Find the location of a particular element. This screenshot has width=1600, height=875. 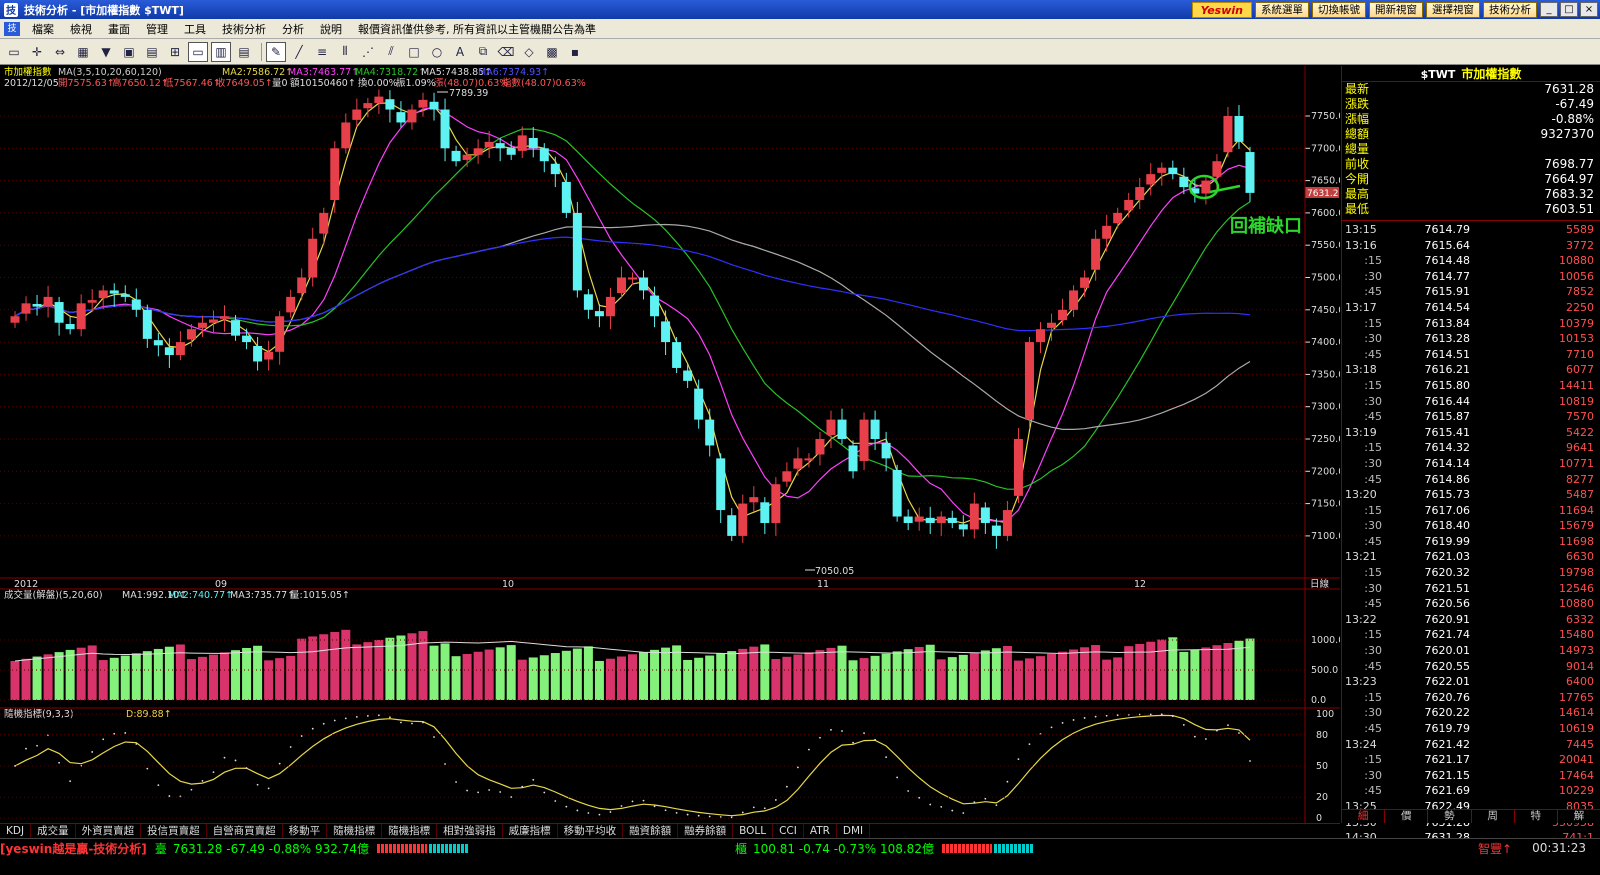

quote-tab-special: 特 is located at coordinates (1536, 816).